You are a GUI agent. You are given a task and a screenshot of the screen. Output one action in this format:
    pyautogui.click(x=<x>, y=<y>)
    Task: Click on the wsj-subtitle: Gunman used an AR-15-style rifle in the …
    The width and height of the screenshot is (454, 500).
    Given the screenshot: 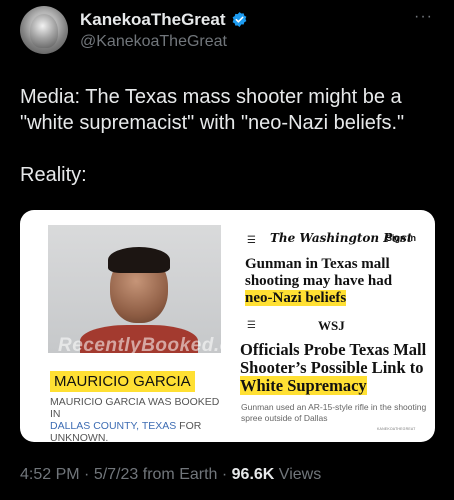 What is the action you would take?
    pyautogui.click(x=334, y=412)
    